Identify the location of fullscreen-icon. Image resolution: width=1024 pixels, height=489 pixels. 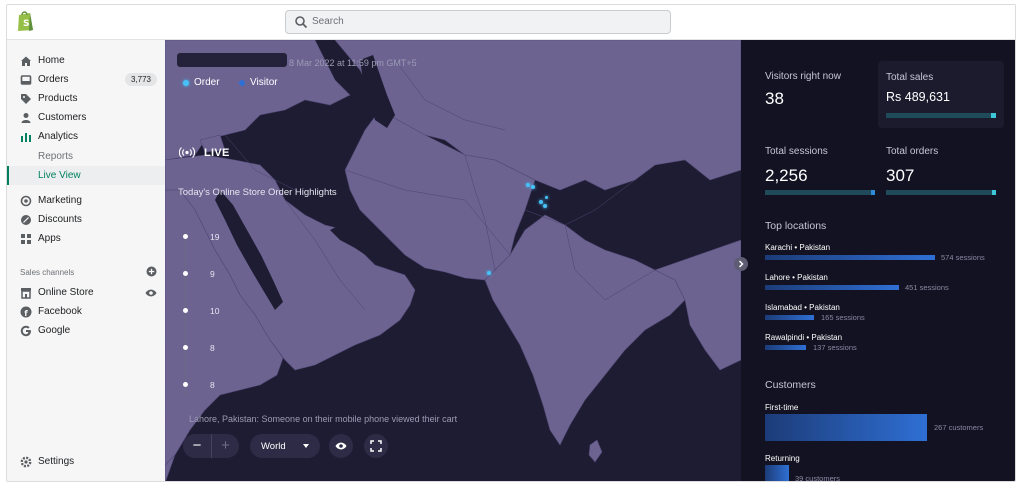
(376, 446).